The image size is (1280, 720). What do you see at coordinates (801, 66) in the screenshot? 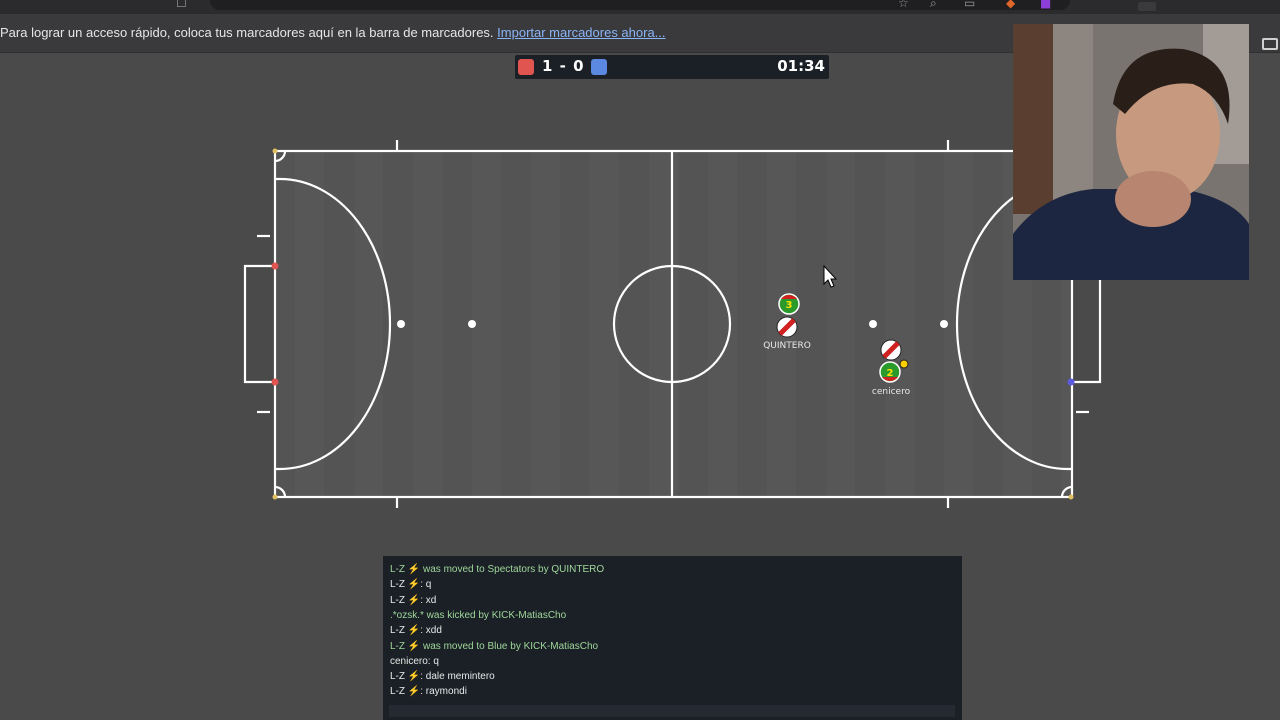
I see `match-clock: 01:34` at bounding box center [801, 66].